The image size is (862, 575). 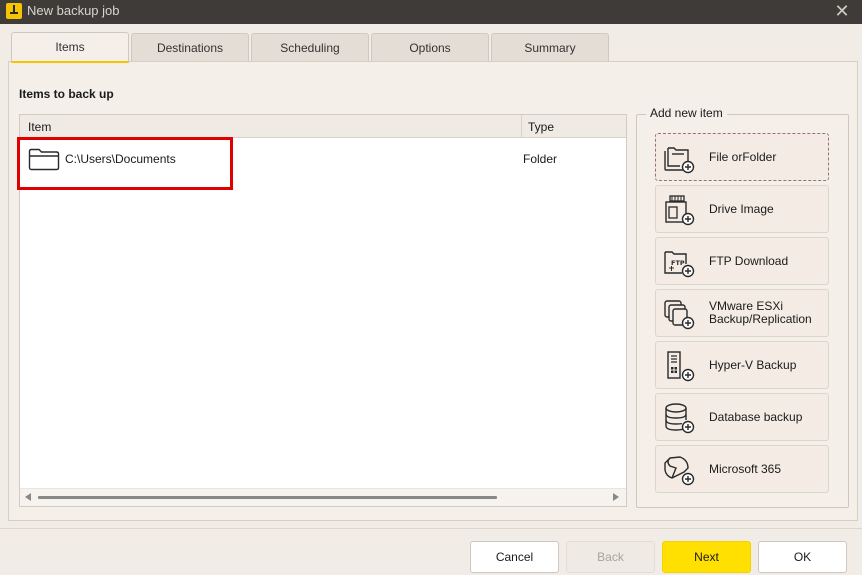 What do you see at coordinates (842, 12) in the screenshot?
I see `close-icon: ✕` at bounding box center [842, 12].